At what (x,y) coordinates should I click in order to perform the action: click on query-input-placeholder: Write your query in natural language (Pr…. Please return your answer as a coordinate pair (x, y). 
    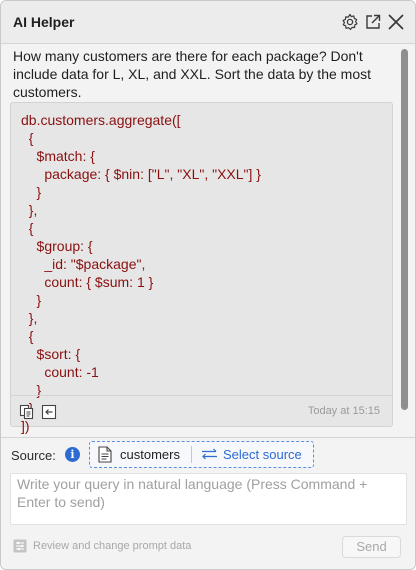
    Looking at the image, I should click on (192, 493).